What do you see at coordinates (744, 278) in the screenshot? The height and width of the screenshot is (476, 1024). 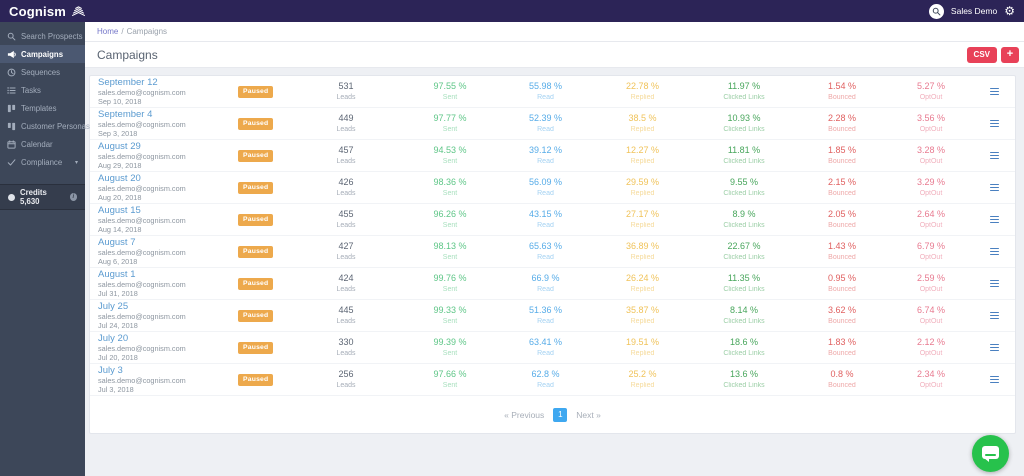 I see `clicked-links-value: 11.35 %` at bounding box center [744, 278].